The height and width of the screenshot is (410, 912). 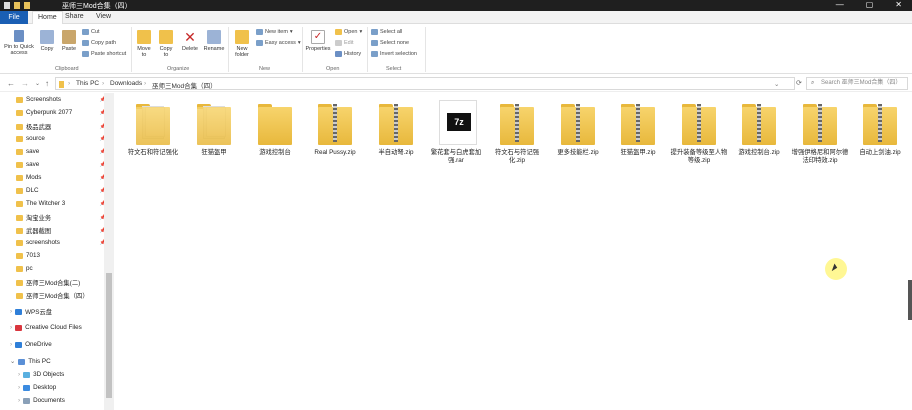 I want to click on sidebar-item: Screenshots 📌, so click(x=63, y=99).